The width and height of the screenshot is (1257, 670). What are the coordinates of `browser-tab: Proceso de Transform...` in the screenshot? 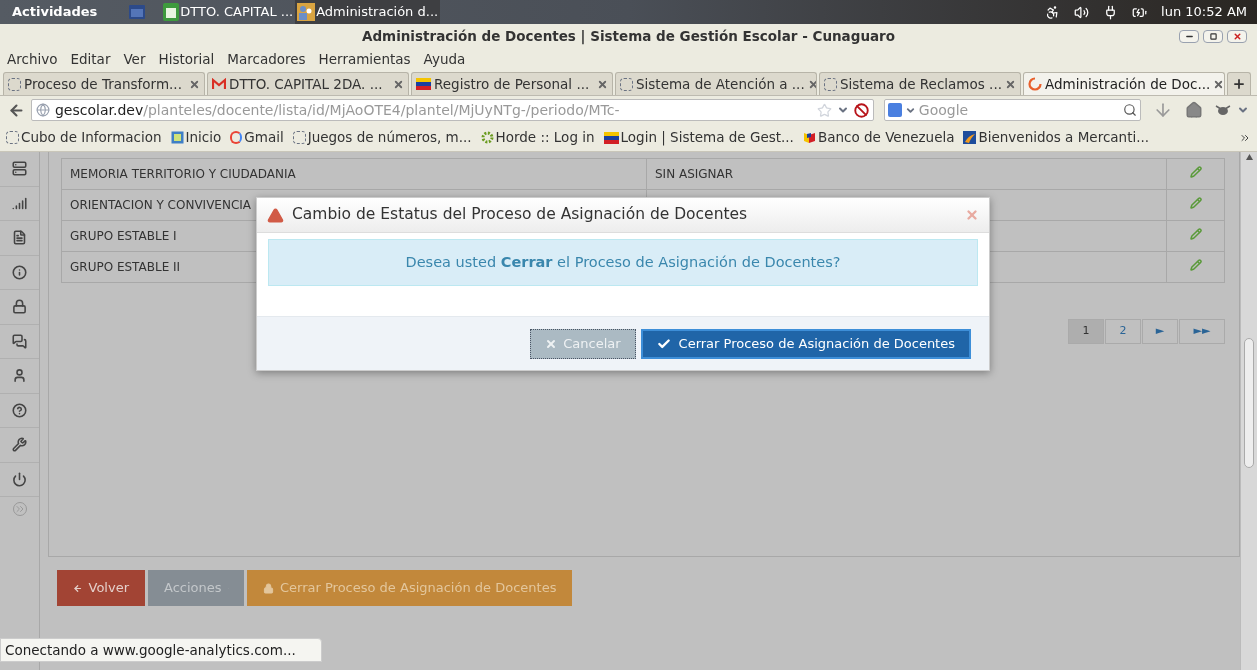 It's located at (104, 83).